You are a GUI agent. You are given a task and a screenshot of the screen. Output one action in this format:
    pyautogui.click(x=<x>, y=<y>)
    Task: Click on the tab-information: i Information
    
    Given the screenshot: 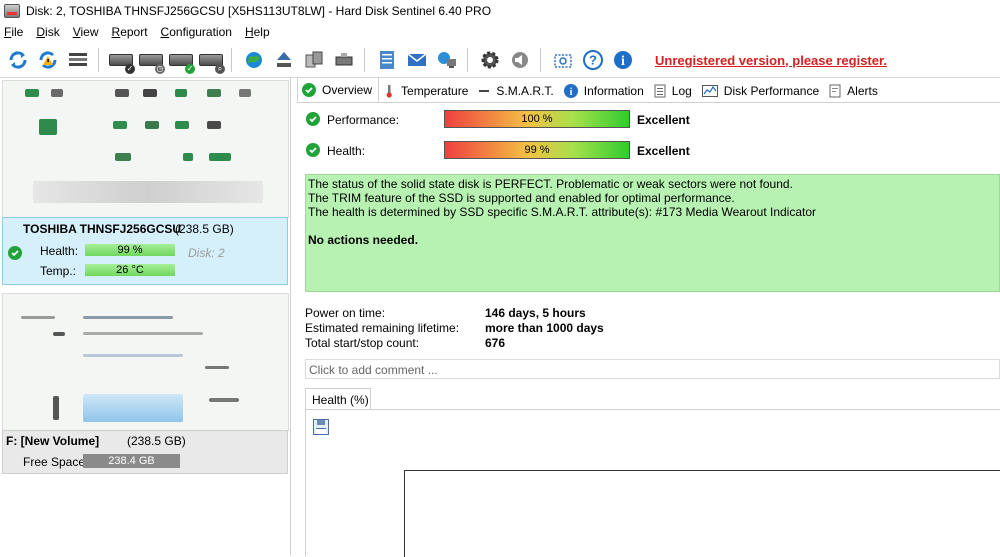 What is the action you would take?
    pyautogui.click(x=605, y=91)
    